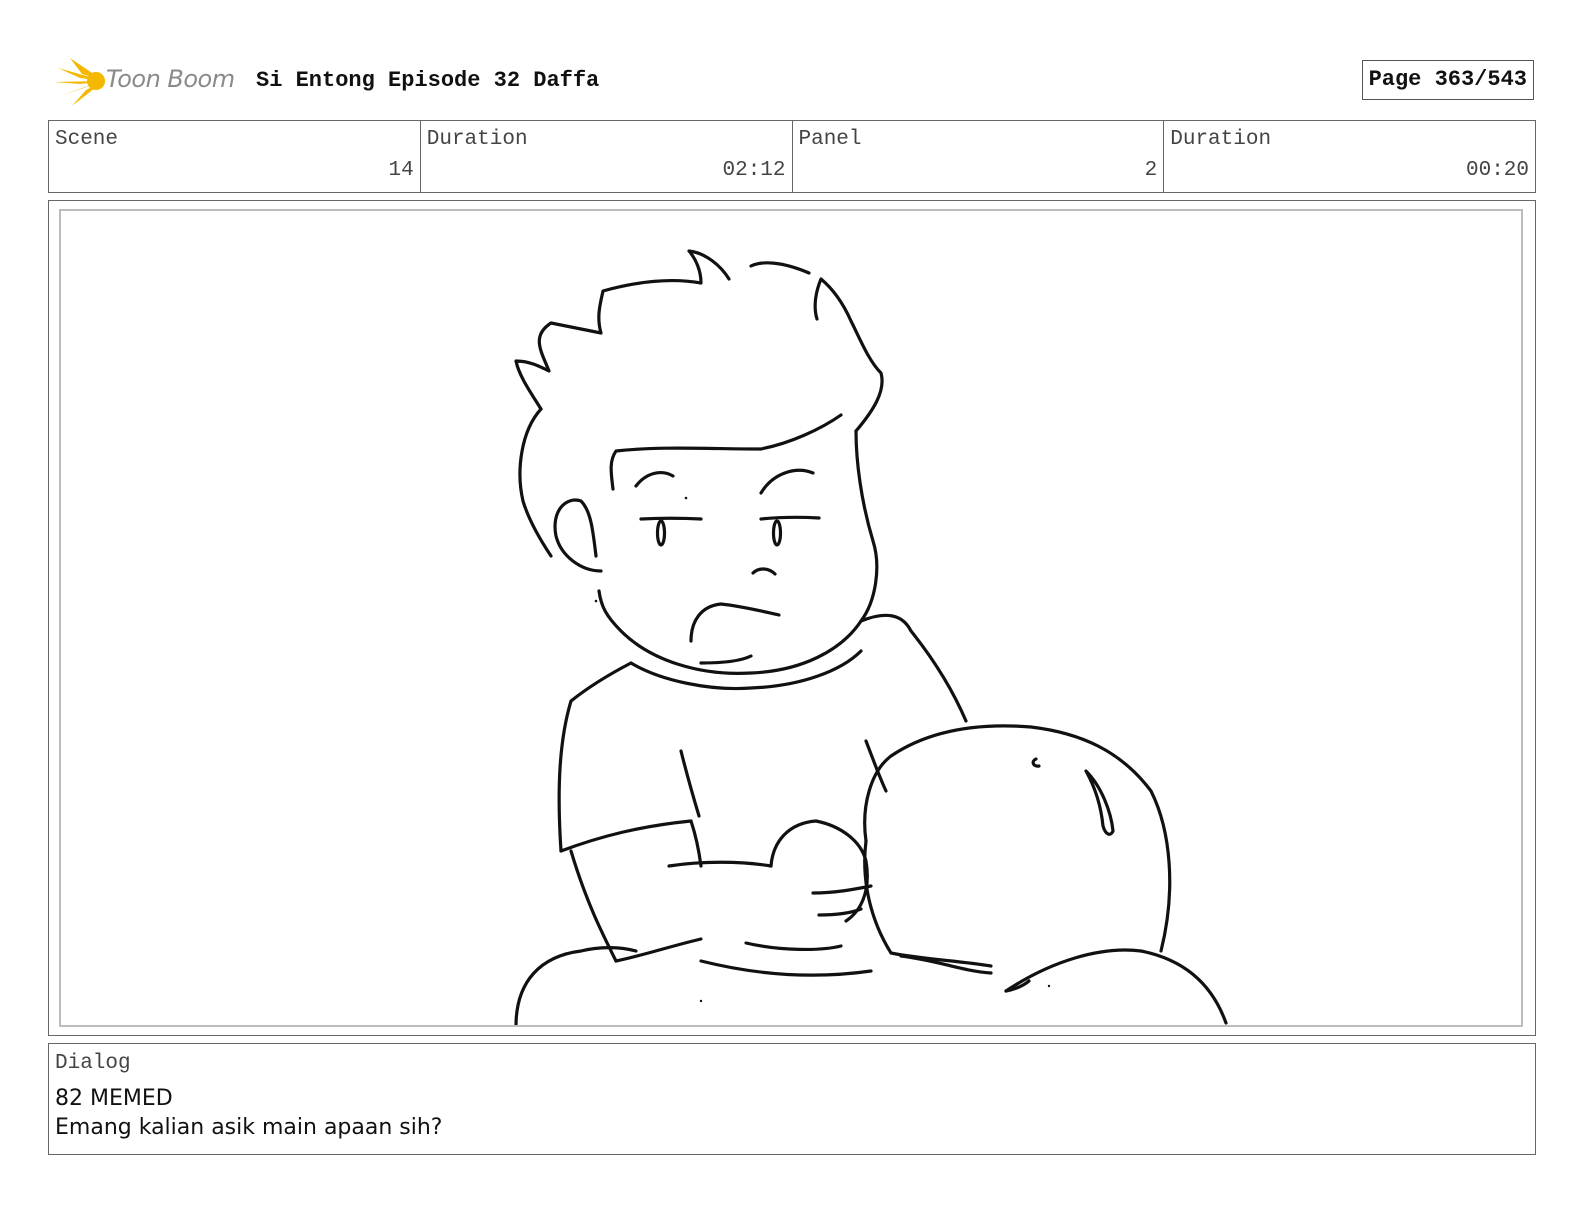 Image resolution: width=1584 pixels, height=1224 pixels. Describe the element at coordinates (428, 80) in the screenshot. I see `document-title: Si Entong Episode 32 Daffa` at that location.